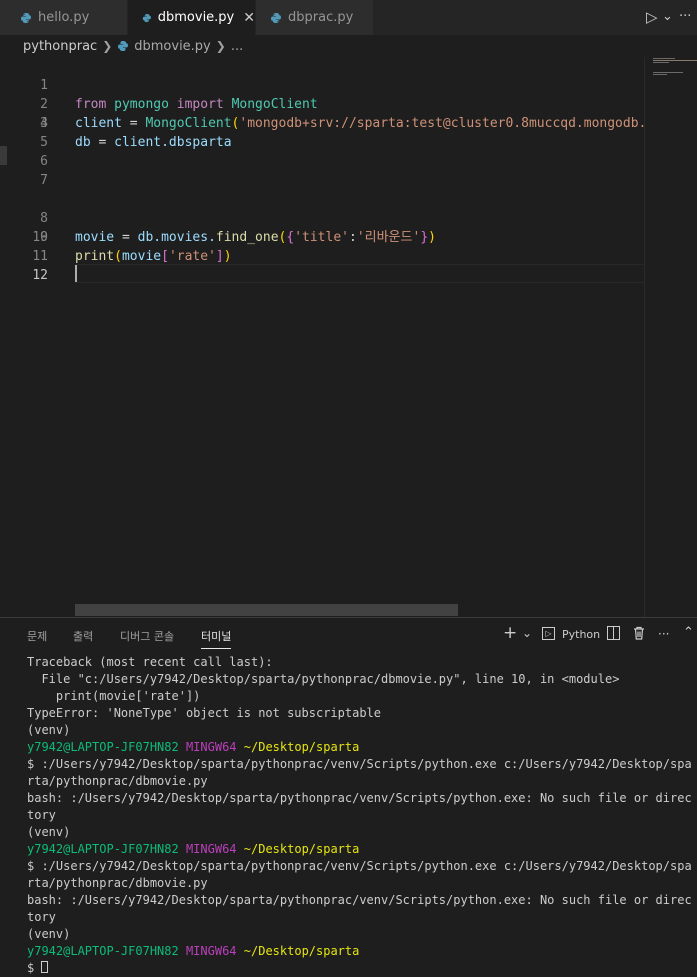 The width and height of the screenshot is (697, 977). I want to click on code-line: 1 from pymongo import MongoClient, so click(322, 84).